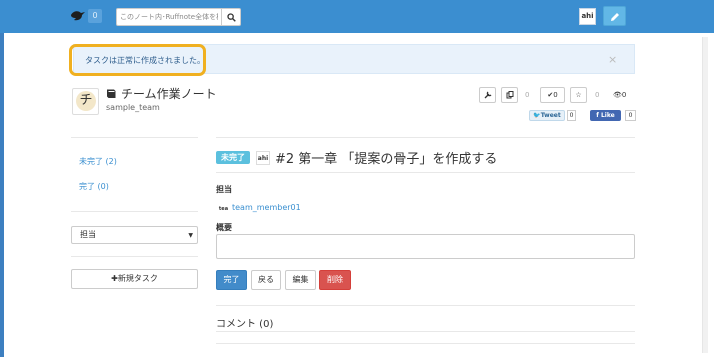 The height and width of the screenshot is (357, 714). I want to click on assignee-heading: 担当, so click(224, 189).